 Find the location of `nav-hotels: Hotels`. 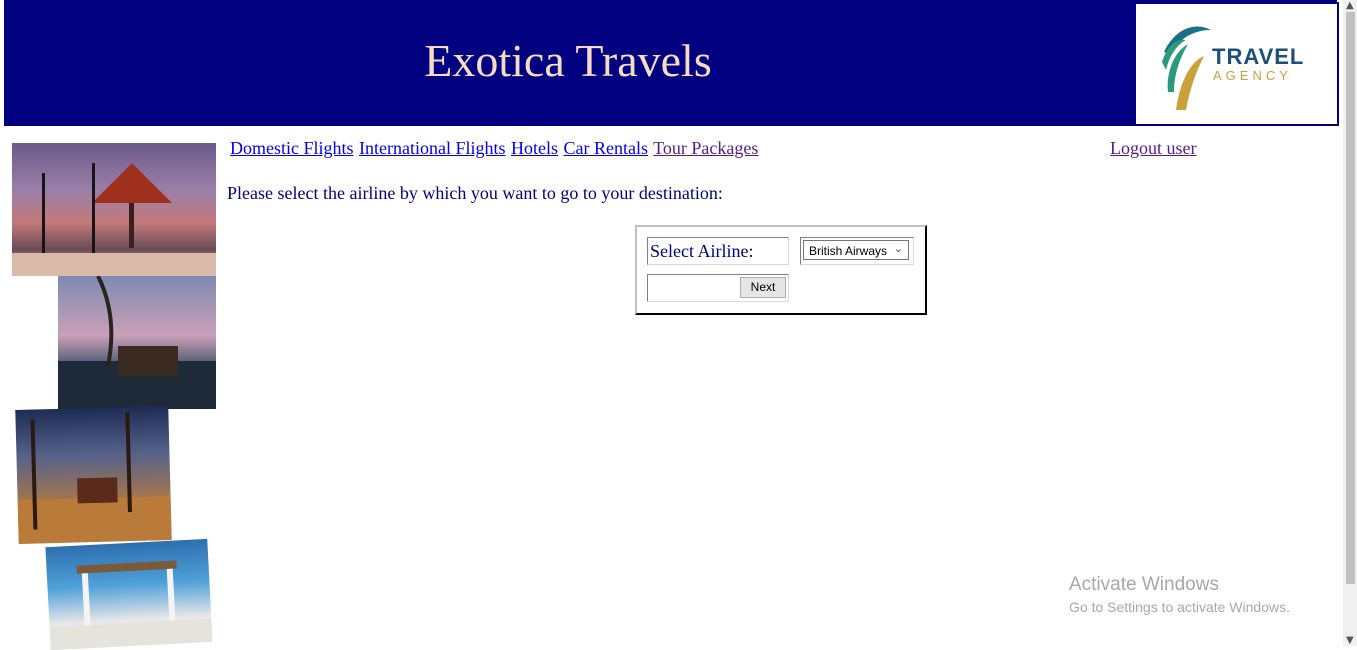

nav-hotels: Hotels is located at coordinates (534, 148).